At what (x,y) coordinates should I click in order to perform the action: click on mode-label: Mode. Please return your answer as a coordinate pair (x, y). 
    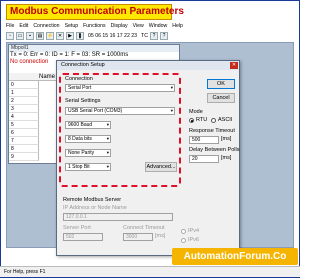
    Looking at the image, I should click on (196, 112).